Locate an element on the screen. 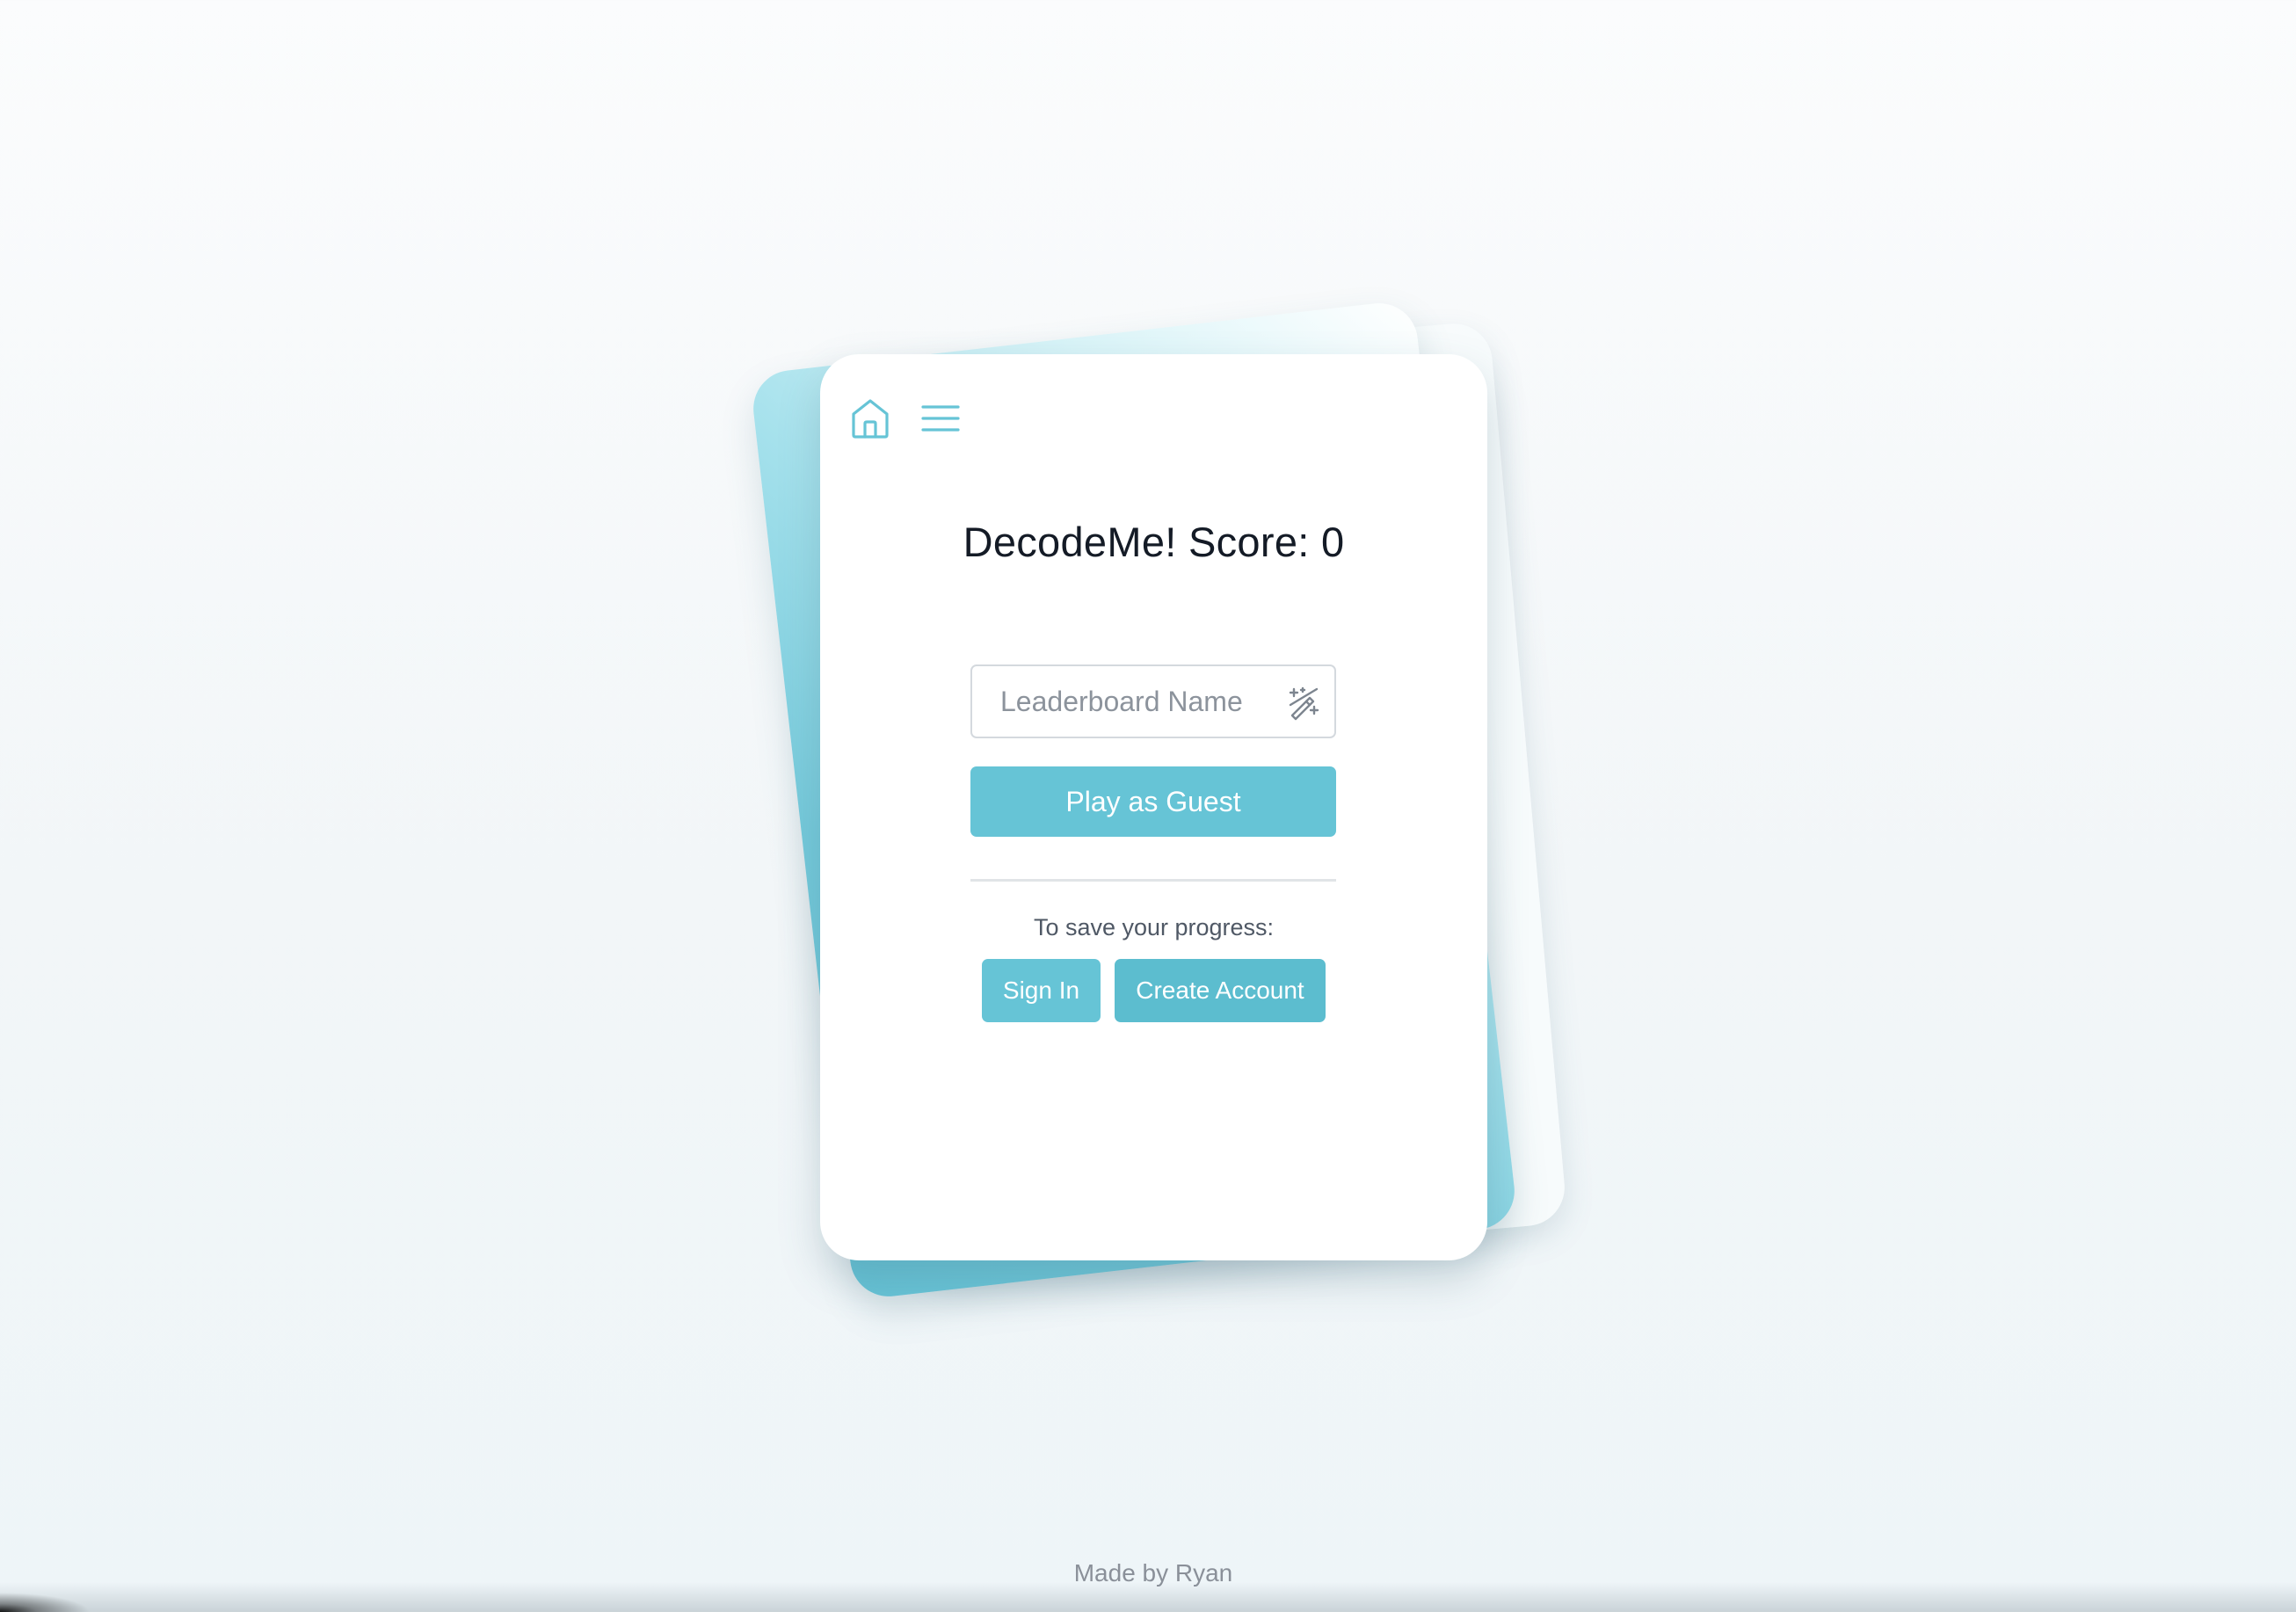  hamburger-menu-icon is located at coordinates (941, 418).